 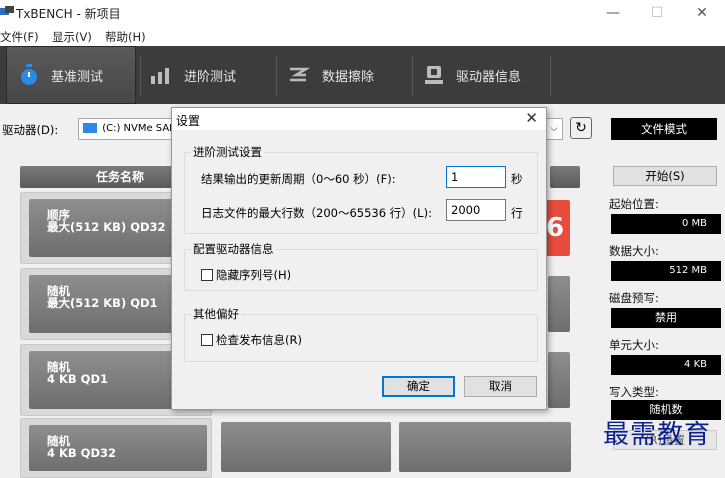 I want to click on start-position-value: 0 MB, so click(x=666, y=224).